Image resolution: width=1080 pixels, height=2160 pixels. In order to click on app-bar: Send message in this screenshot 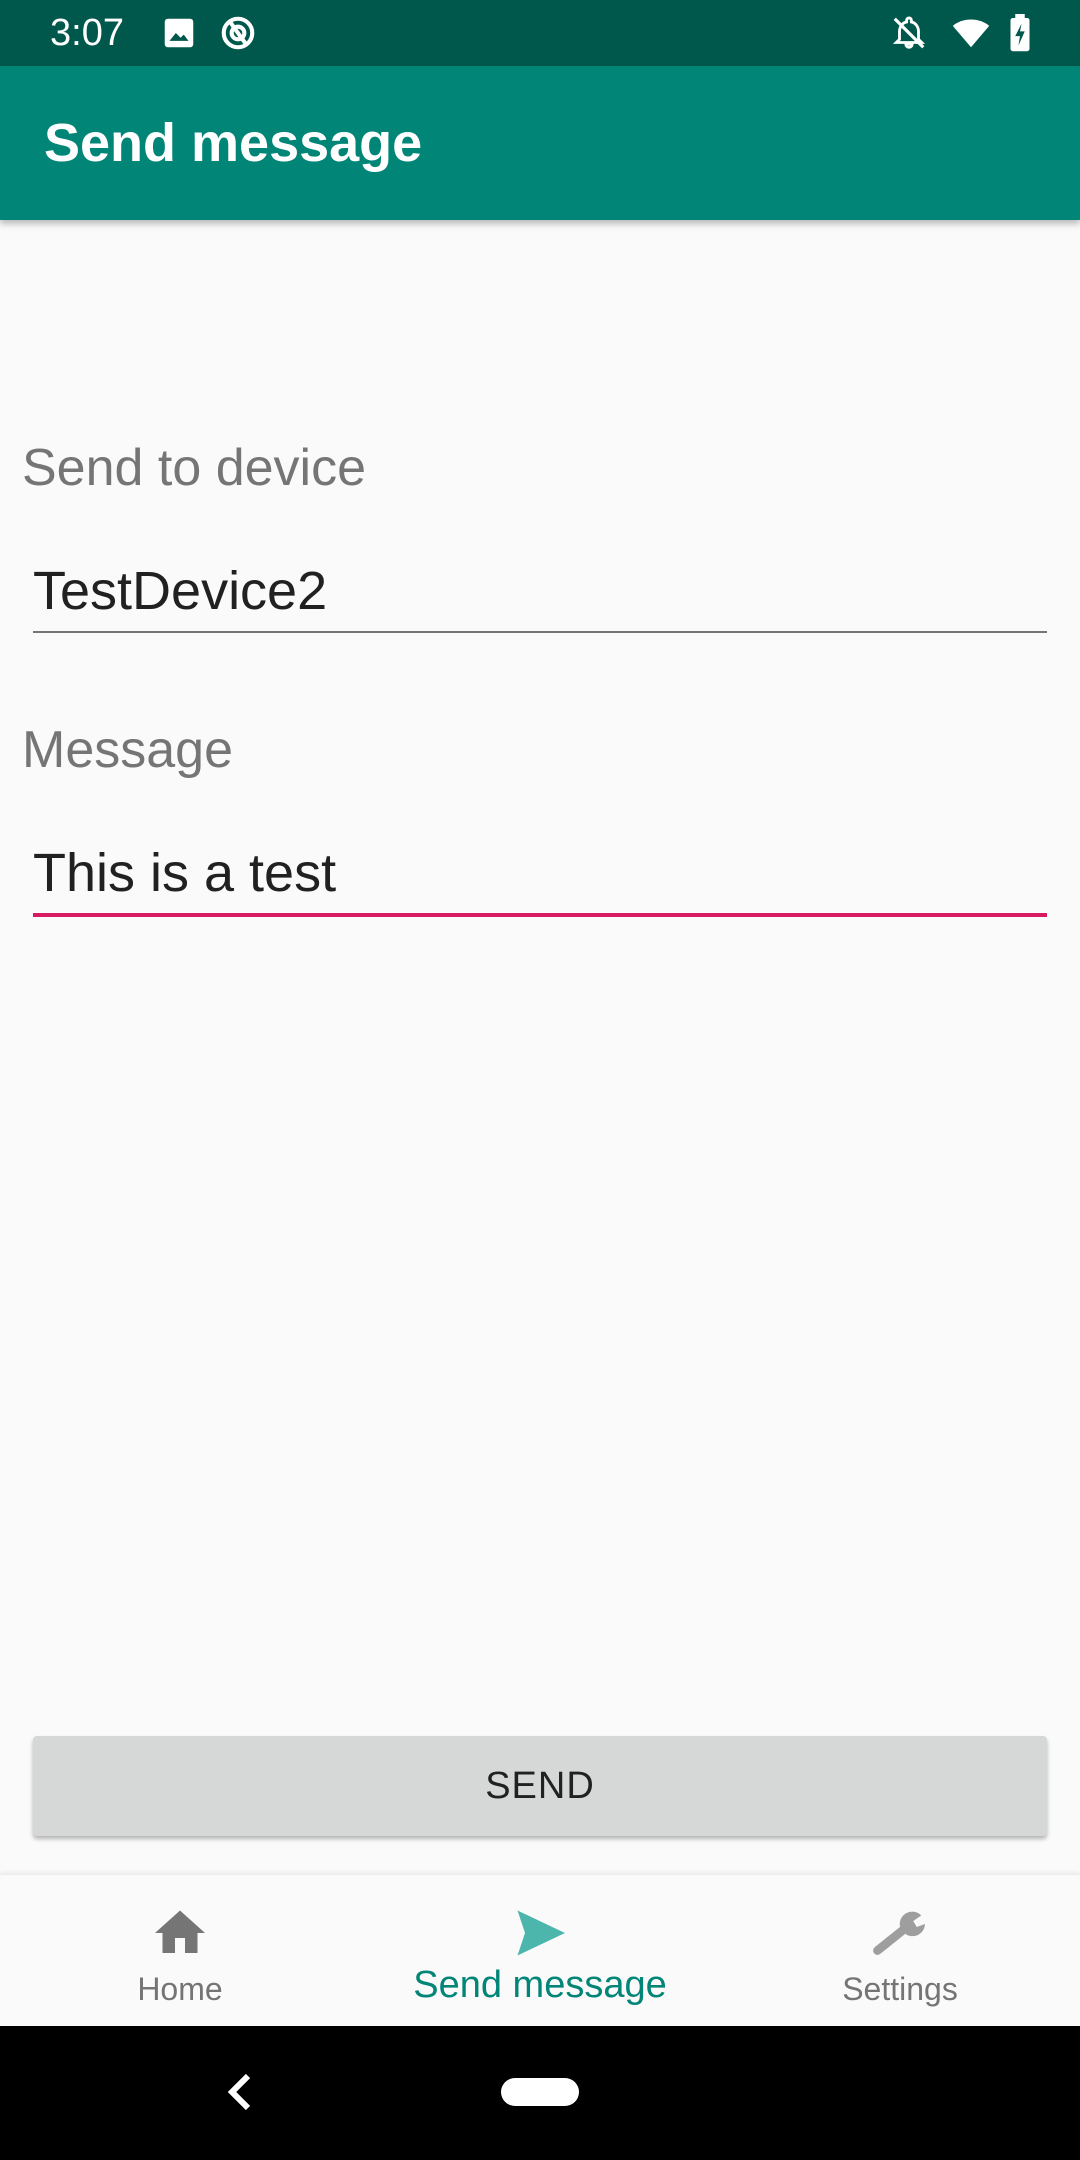, I will do `click(540, 143)`.